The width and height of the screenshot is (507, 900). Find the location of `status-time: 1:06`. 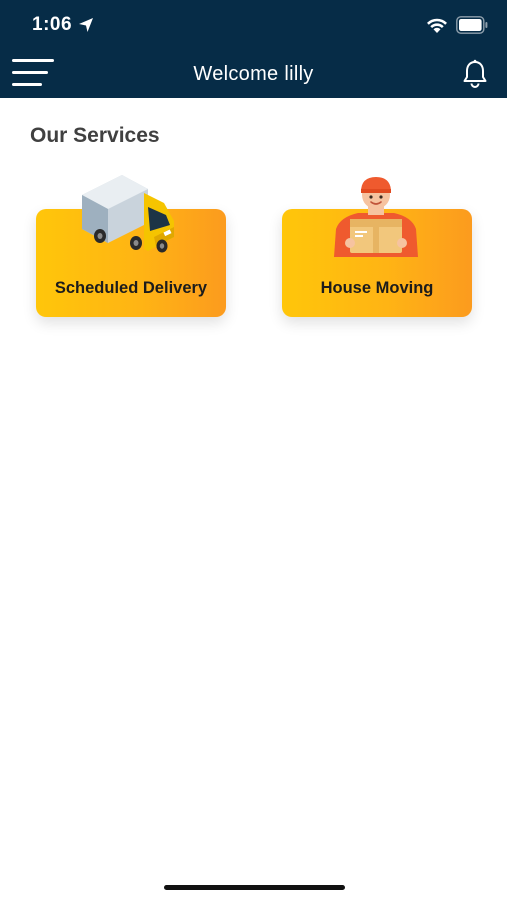

status-time: 1:06 is located at coordinates (52, 24).